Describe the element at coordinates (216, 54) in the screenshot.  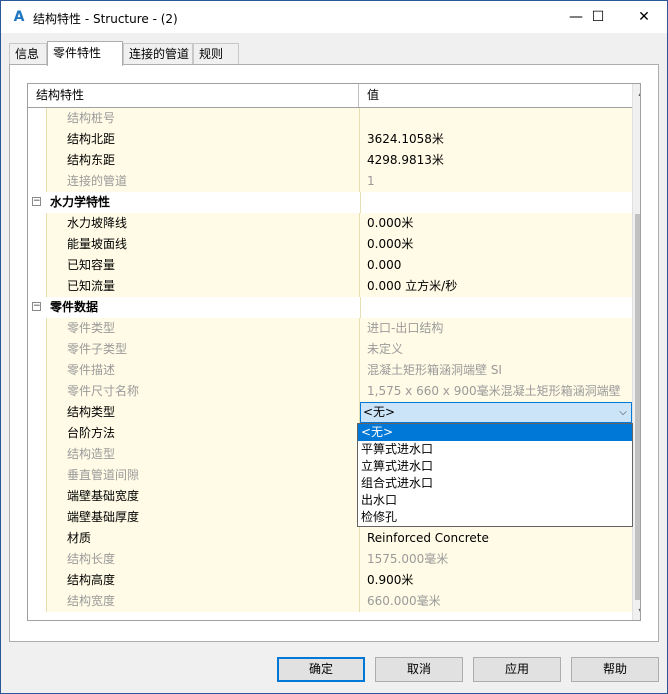
I see `tab-rules: 规则` at that location.